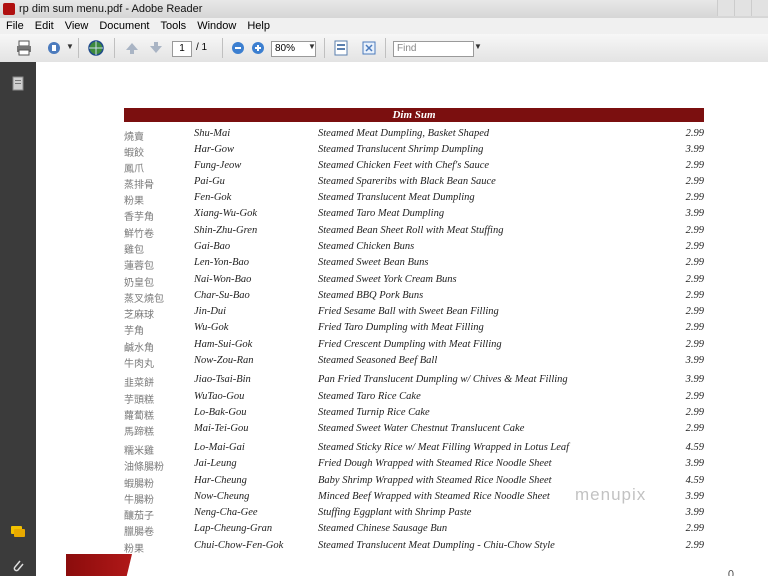 The height and width of the screenshot is (576, 768). What do you see at coordinates (239, 545) in the screenshot?
I see `item-romanized-name: Chui-Chow-Fen-Gok` at bounding box center [239, 545].